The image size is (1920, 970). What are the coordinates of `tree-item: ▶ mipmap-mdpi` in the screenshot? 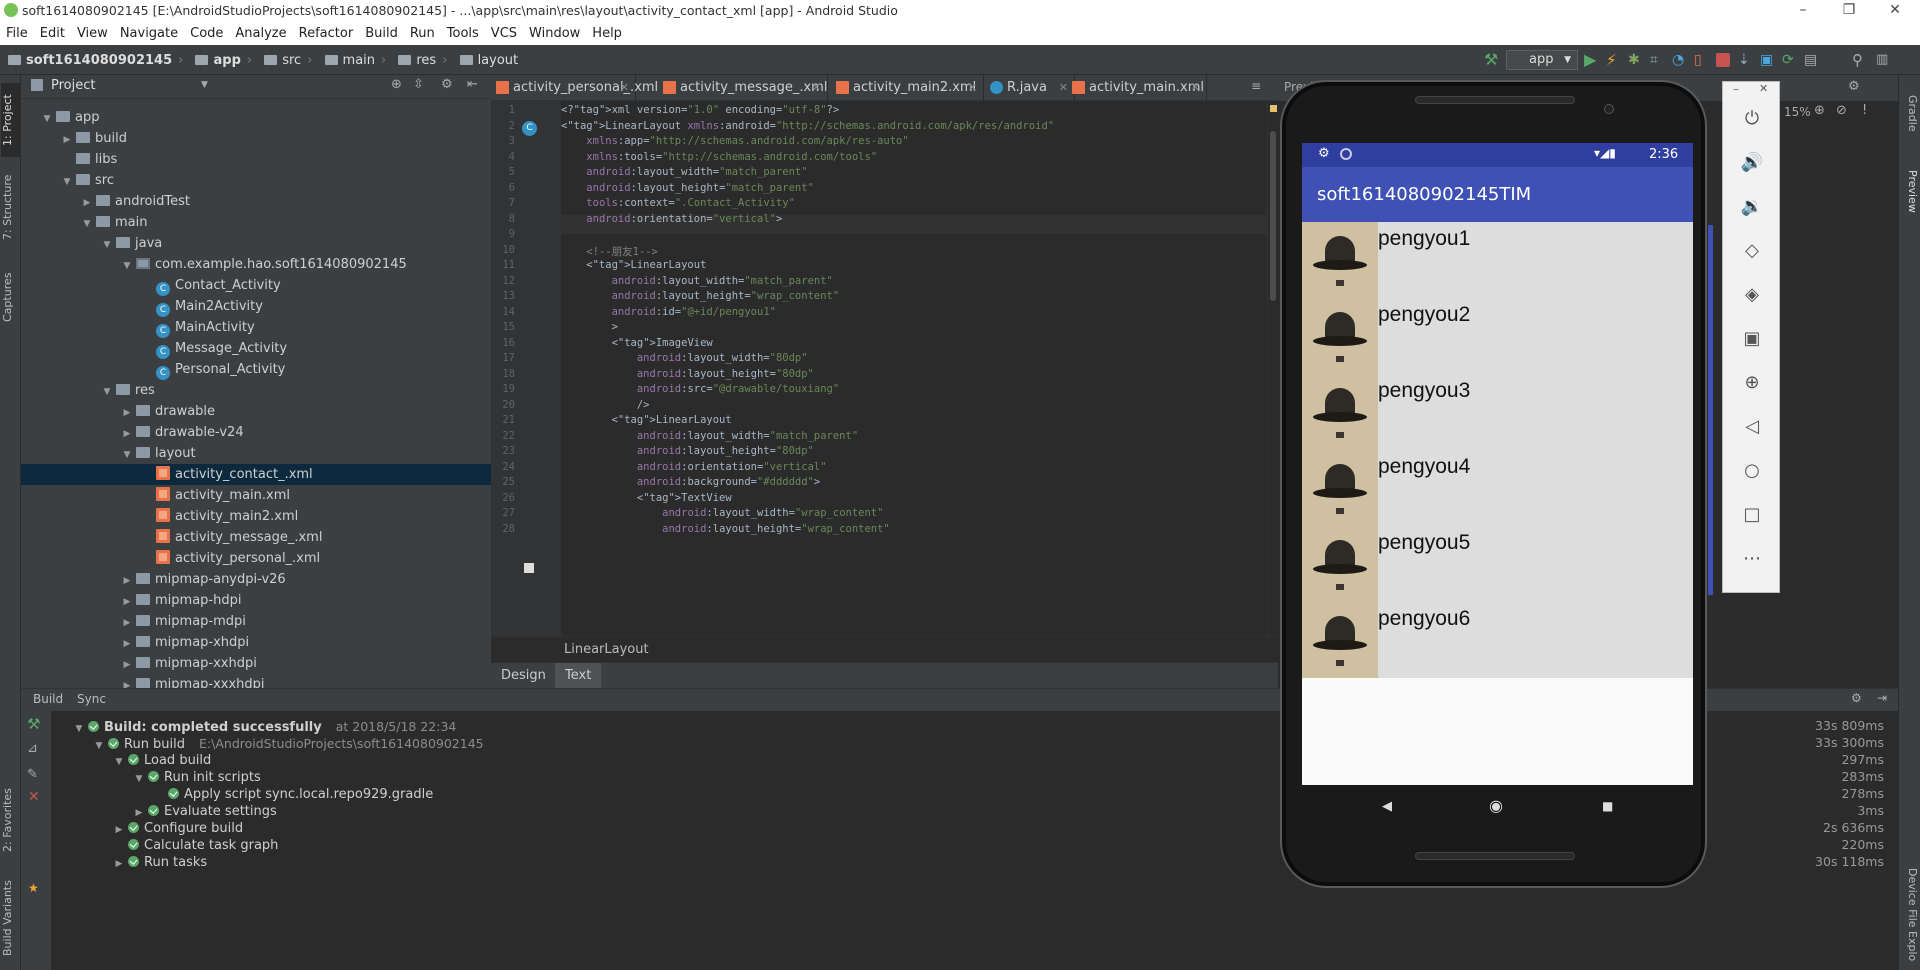 It's located at (256, 621).